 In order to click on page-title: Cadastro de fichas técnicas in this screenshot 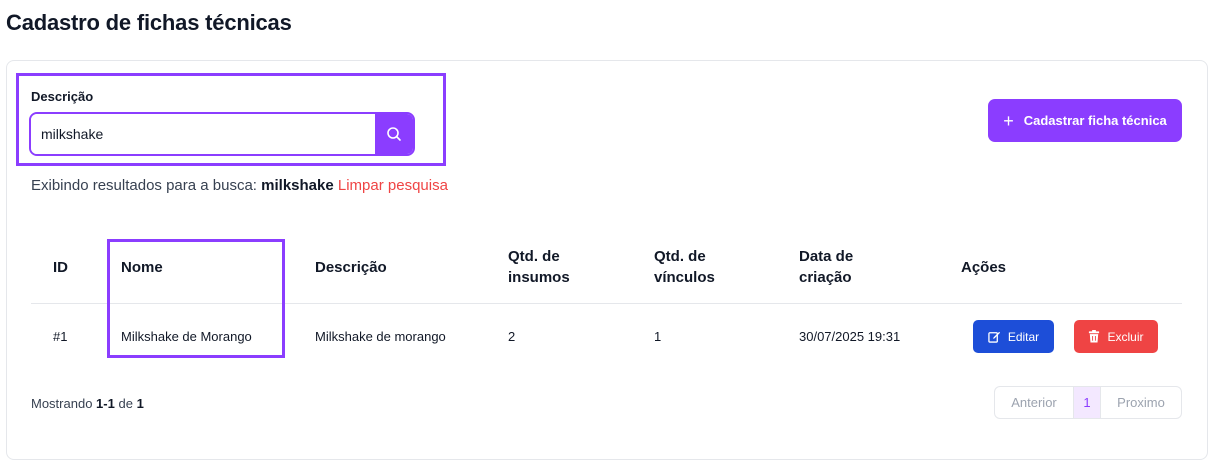, I will do `click(149, 22)`.